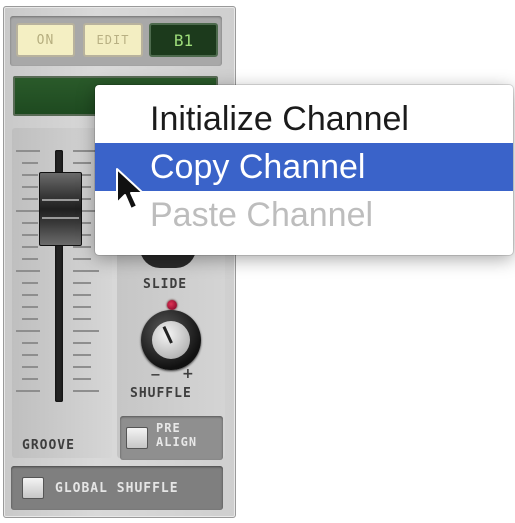 The image size is (515, 523). What do you see at coordinates (161, 393) in the screenshot?
I see `shuffle-label: SHUFFLE` at bounding box center [161, 393].